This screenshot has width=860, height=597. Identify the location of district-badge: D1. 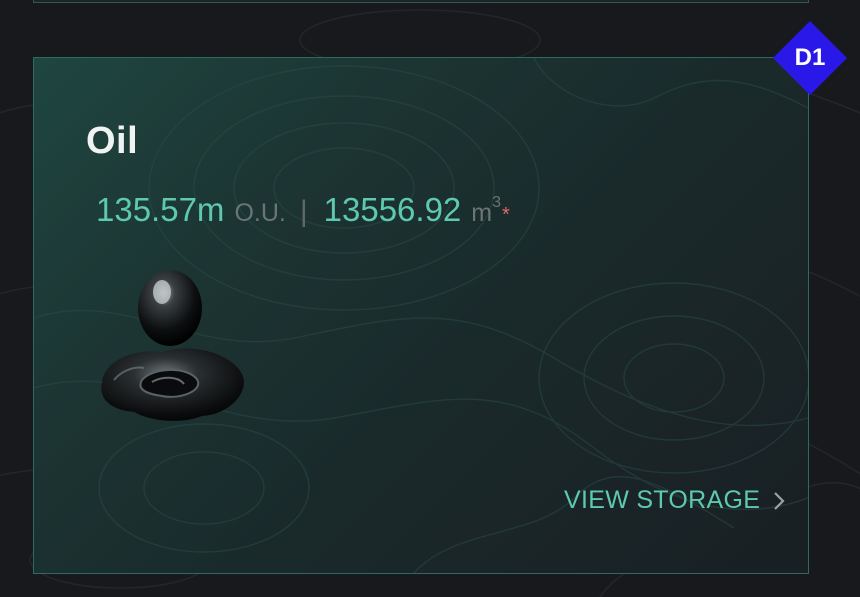
(810, 58).